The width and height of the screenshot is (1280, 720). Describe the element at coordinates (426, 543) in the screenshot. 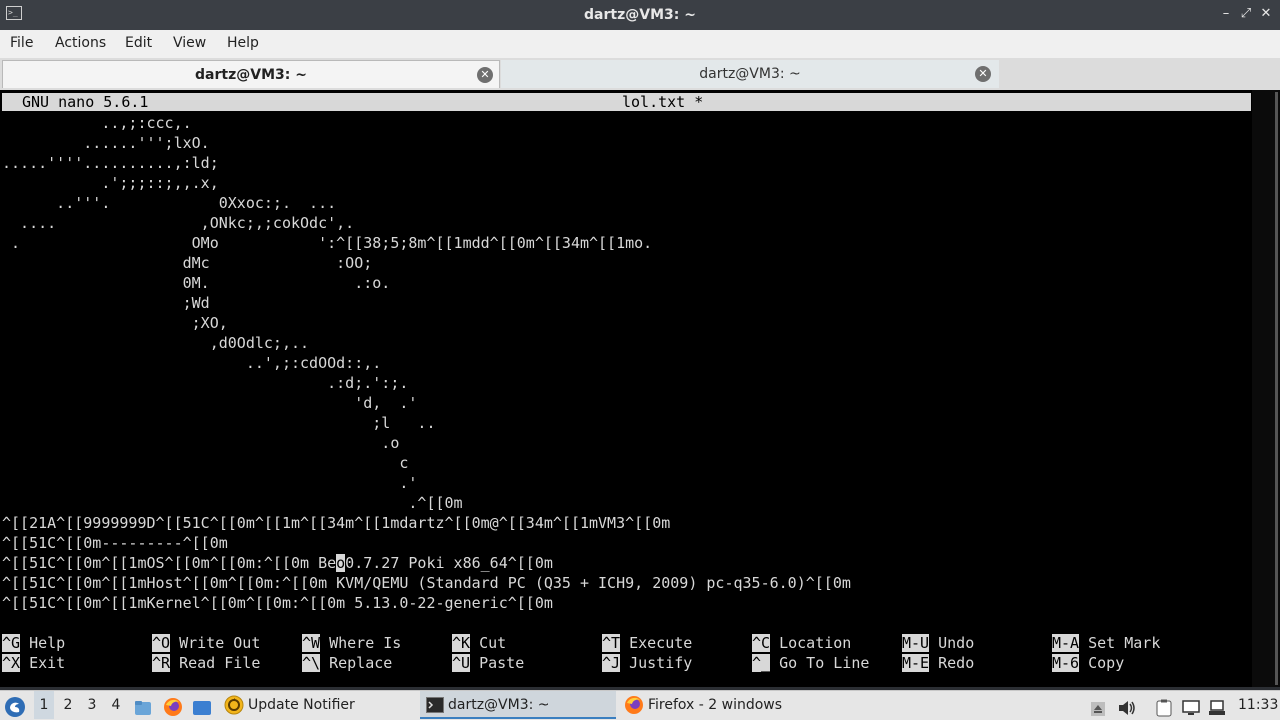

I see `editor-line: ^[[51C^[[0m---------^[[0m` at that location.